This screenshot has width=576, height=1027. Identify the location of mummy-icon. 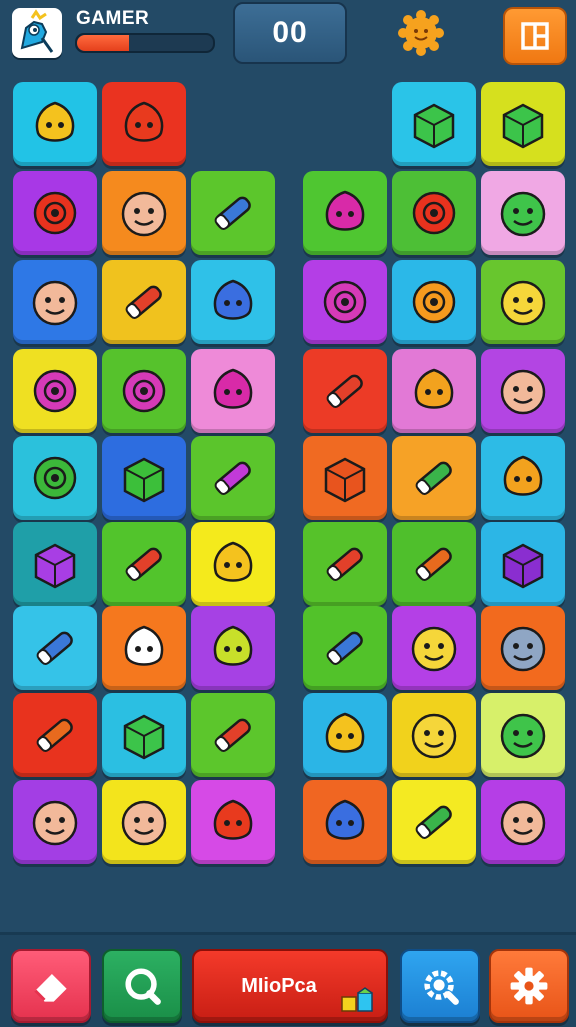
(55, 823).